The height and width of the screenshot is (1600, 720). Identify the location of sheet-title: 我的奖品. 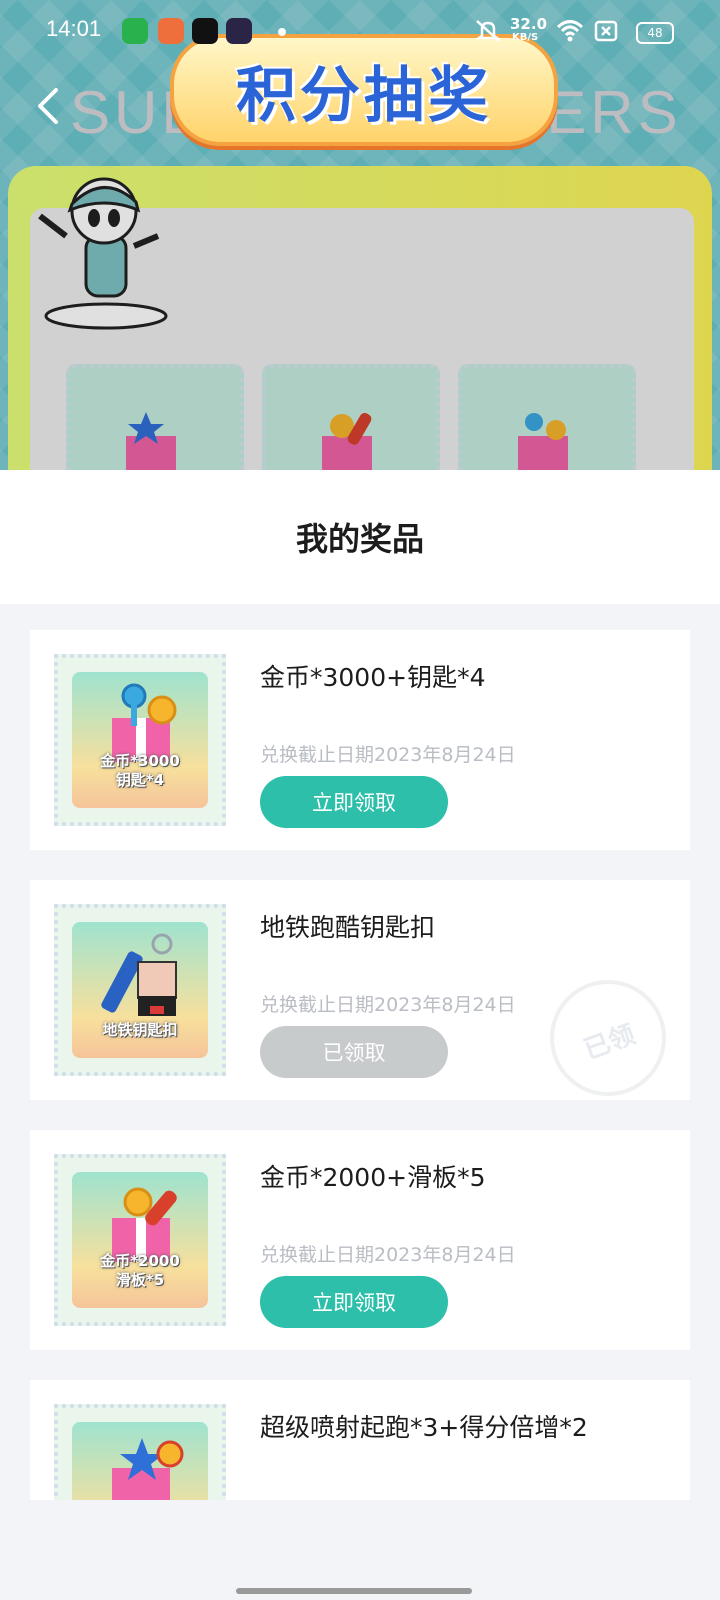
(359, 539).